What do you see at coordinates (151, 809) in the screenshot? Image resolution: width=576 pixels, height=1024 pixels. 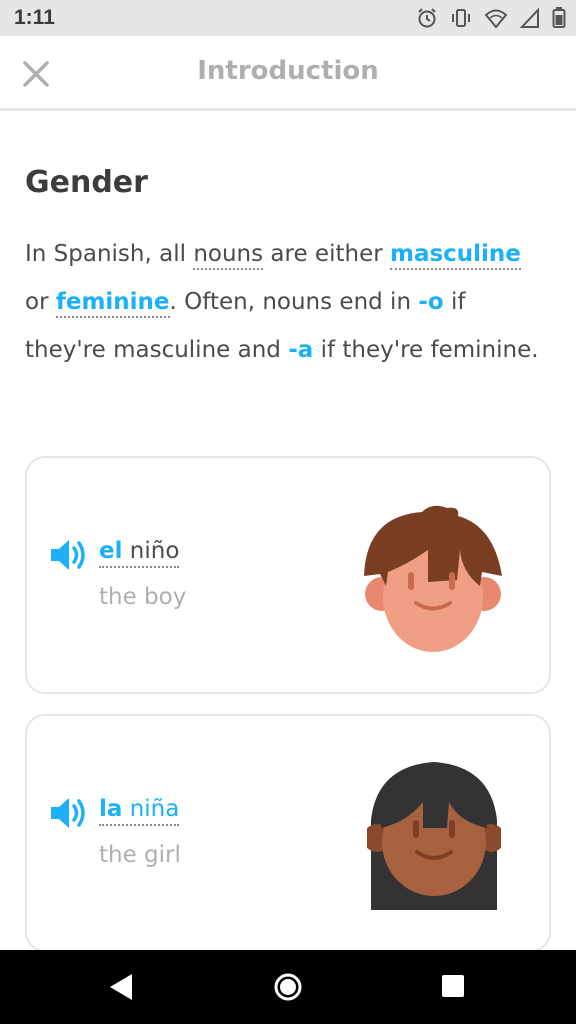 I see `noun: niña` at bounding box center [151, 809].